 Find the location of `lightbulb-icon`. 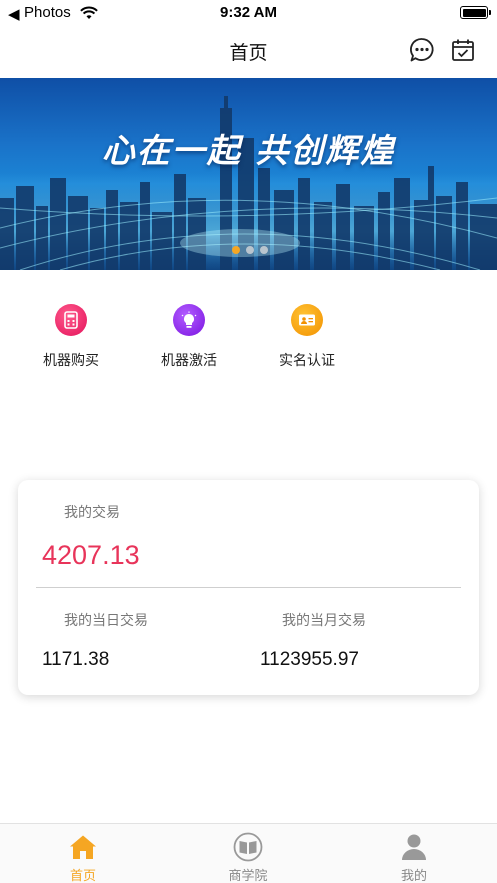

lightbulb-icon is located at coordinates (189, 320).